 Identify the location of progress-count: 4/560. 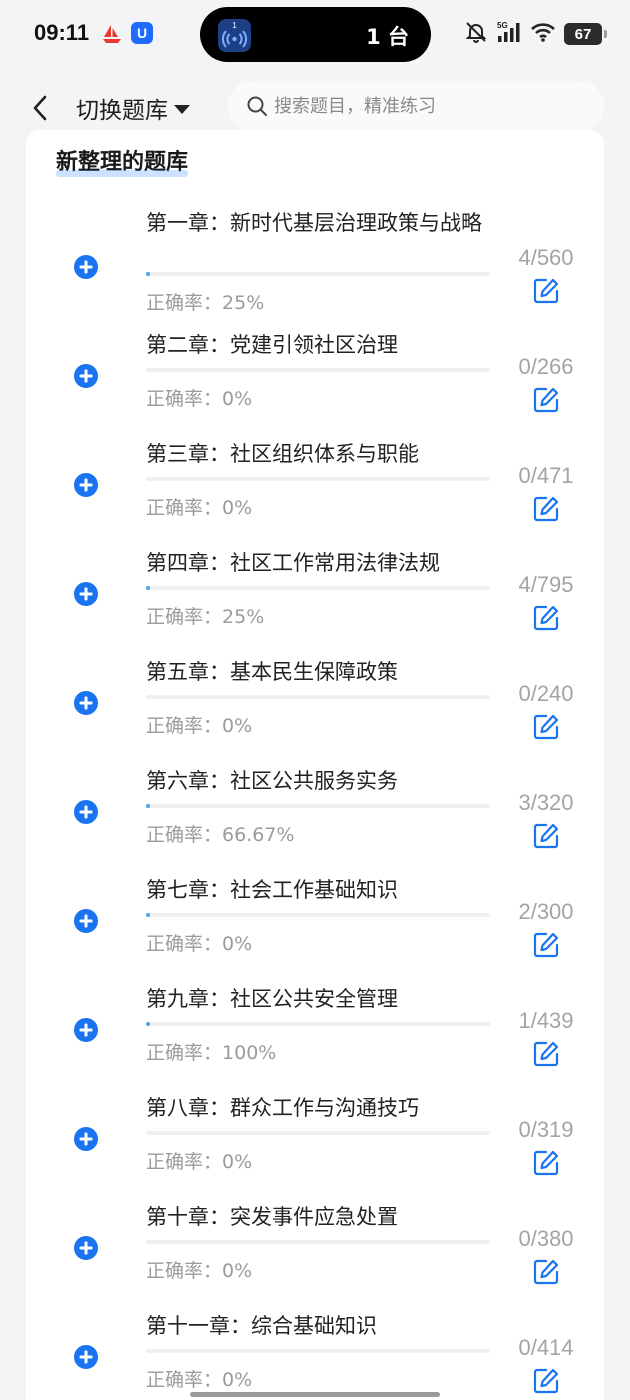
(546, 257).